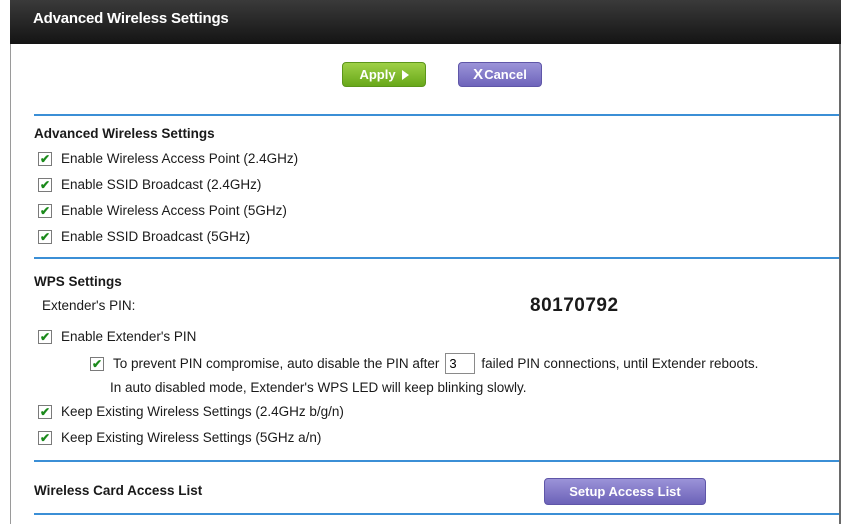 The width and height of the screenshot is (841, 524). Describe the element at coordinates (161, 184) in the screenshot. I see `enable-ssid-24-label: Enable SSID Broadcast (2.4GHz)` at that location.